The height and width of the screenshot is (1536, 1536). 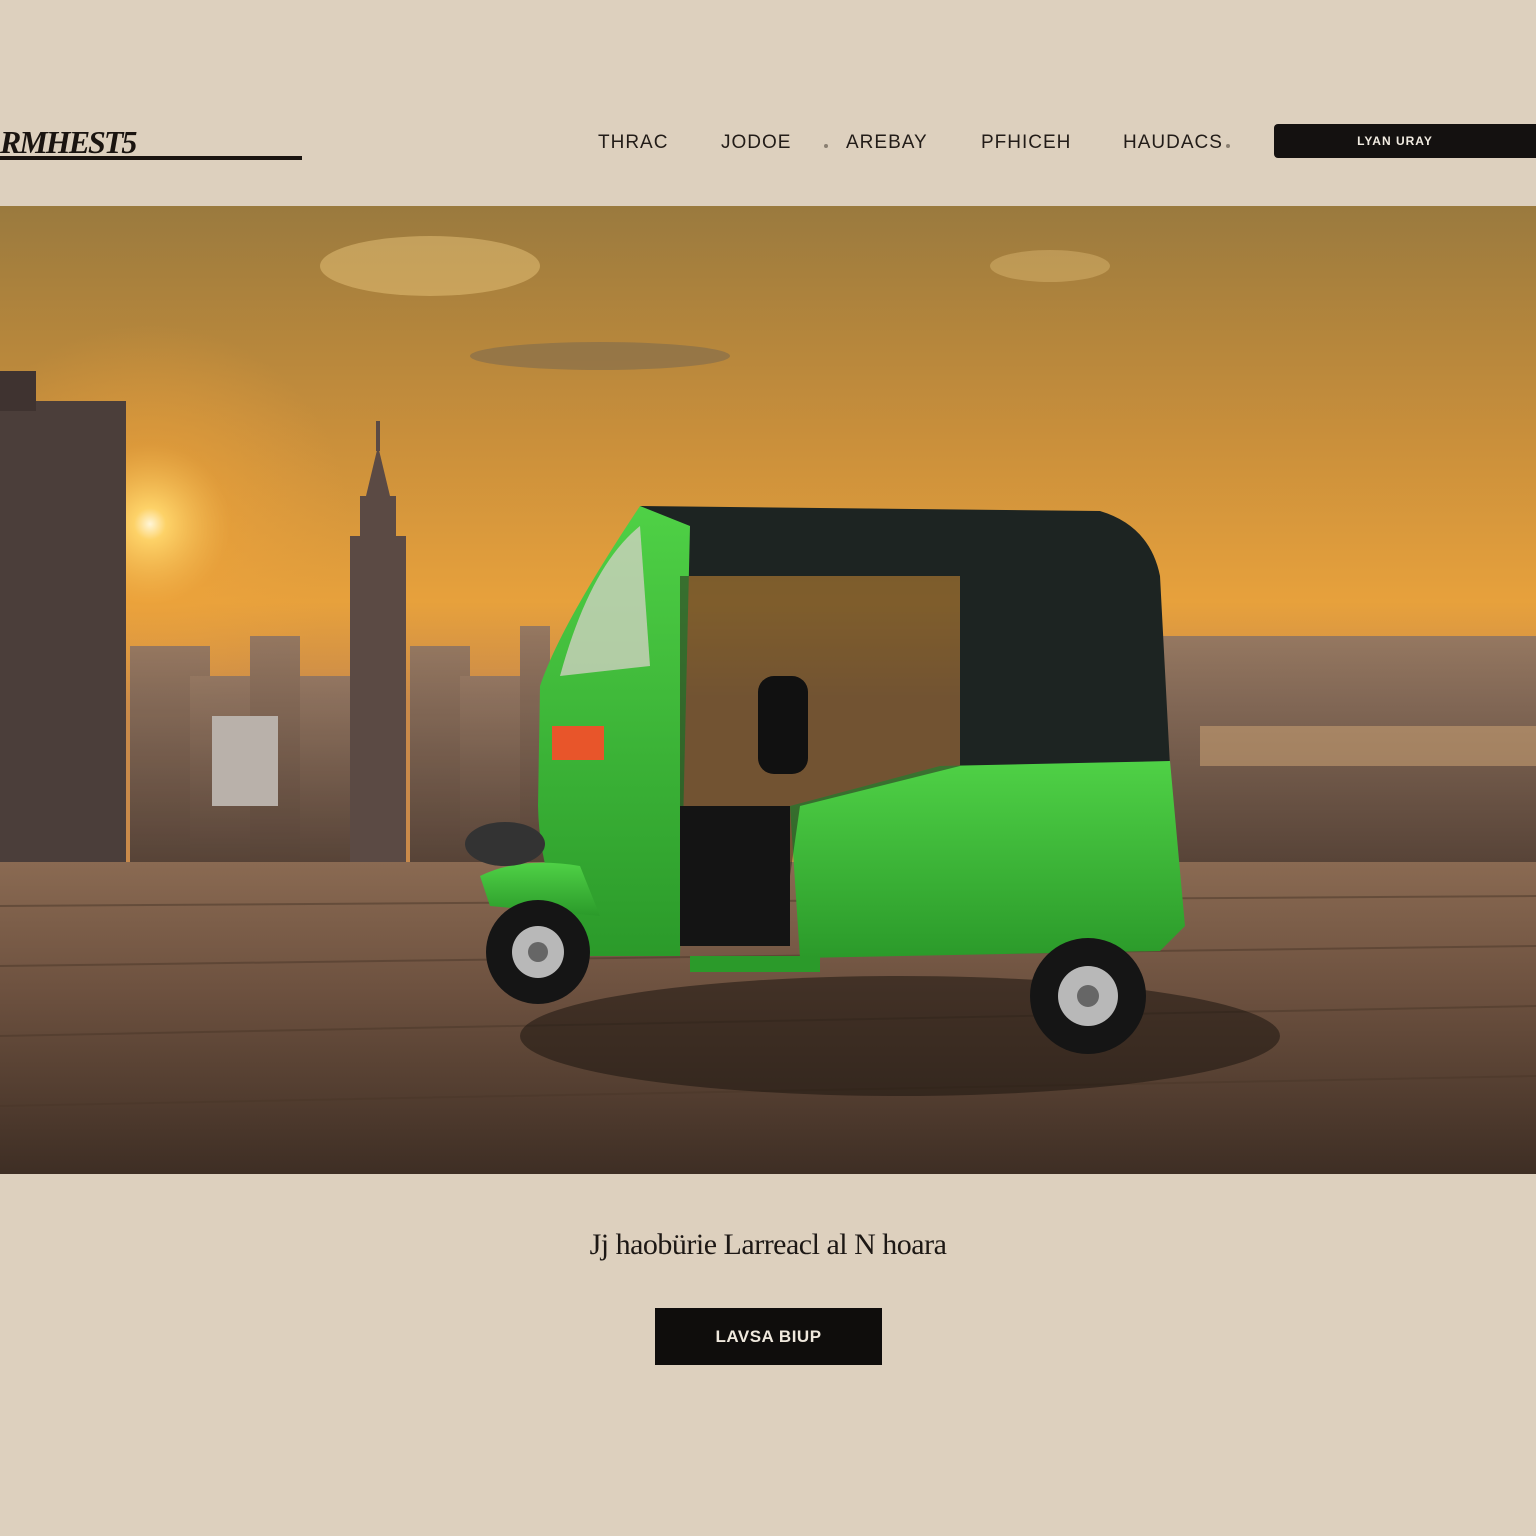 What do you see at coordinates (756, 143) in the screenshot?
I see `nav-item-2: JODOE` at bounding box center [756, 143].